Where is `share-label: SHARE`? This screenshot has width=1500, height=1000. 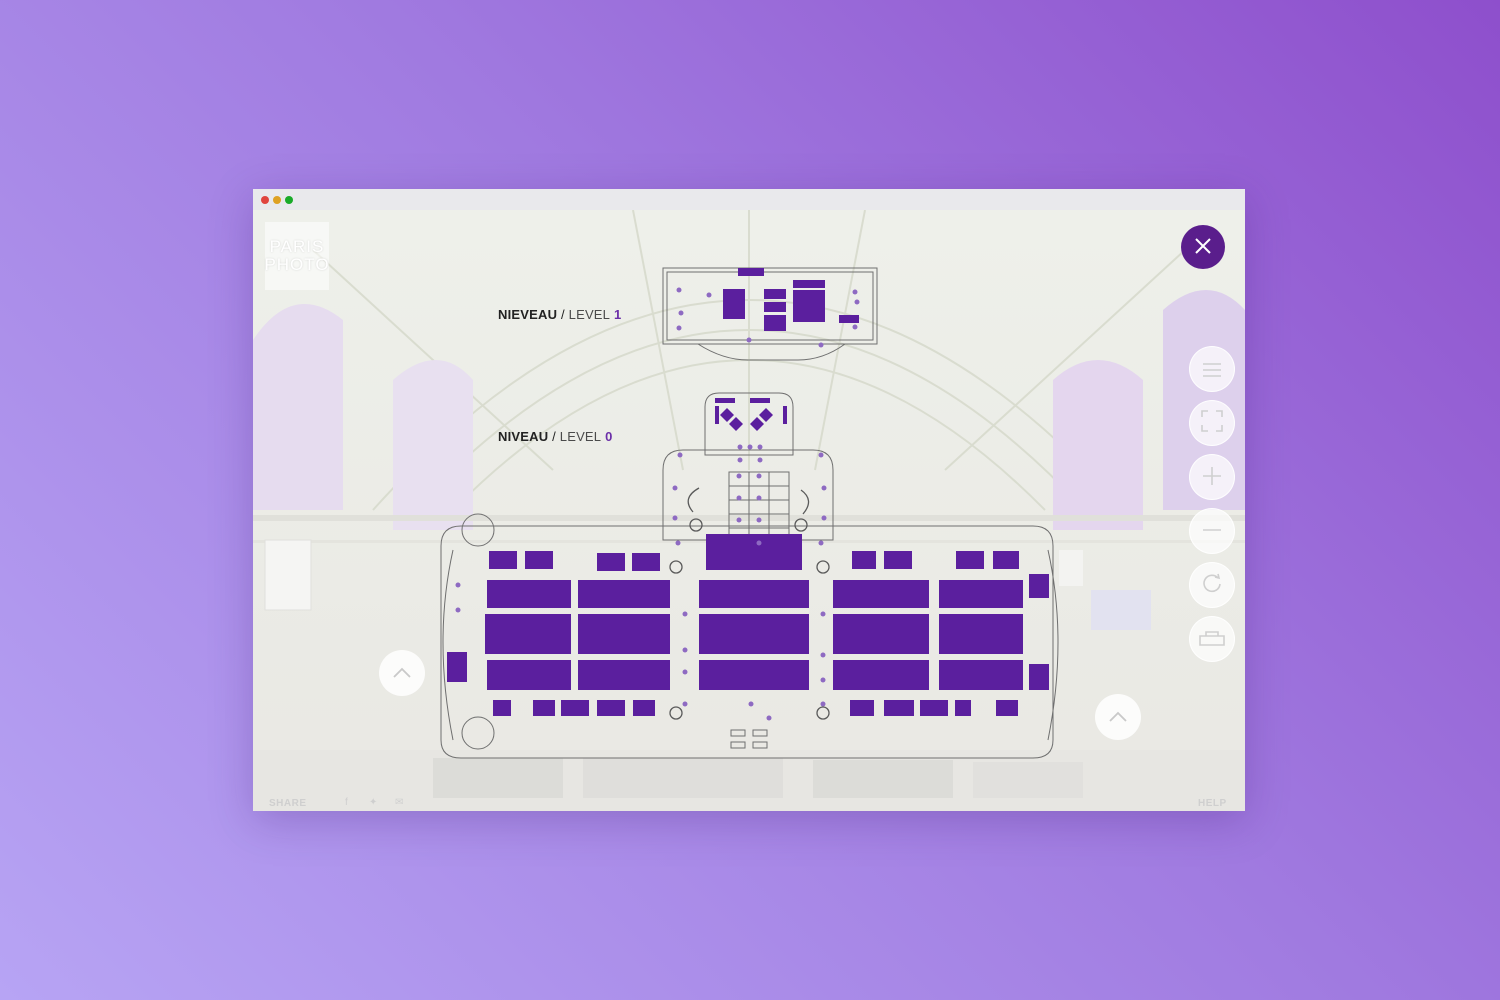 share-label: SHARE is located at coordinates (288, 803).